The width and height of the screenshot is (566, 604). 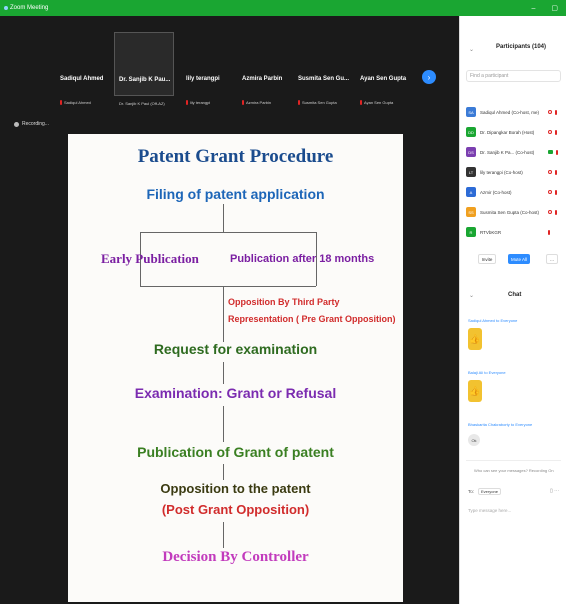 What do you see at coordinates (324, 68) in the screenshot?
I see `video-thumbnail: Susmita Sen Gu... Susmita Sen Gupta` at bounding box center [324, 68].